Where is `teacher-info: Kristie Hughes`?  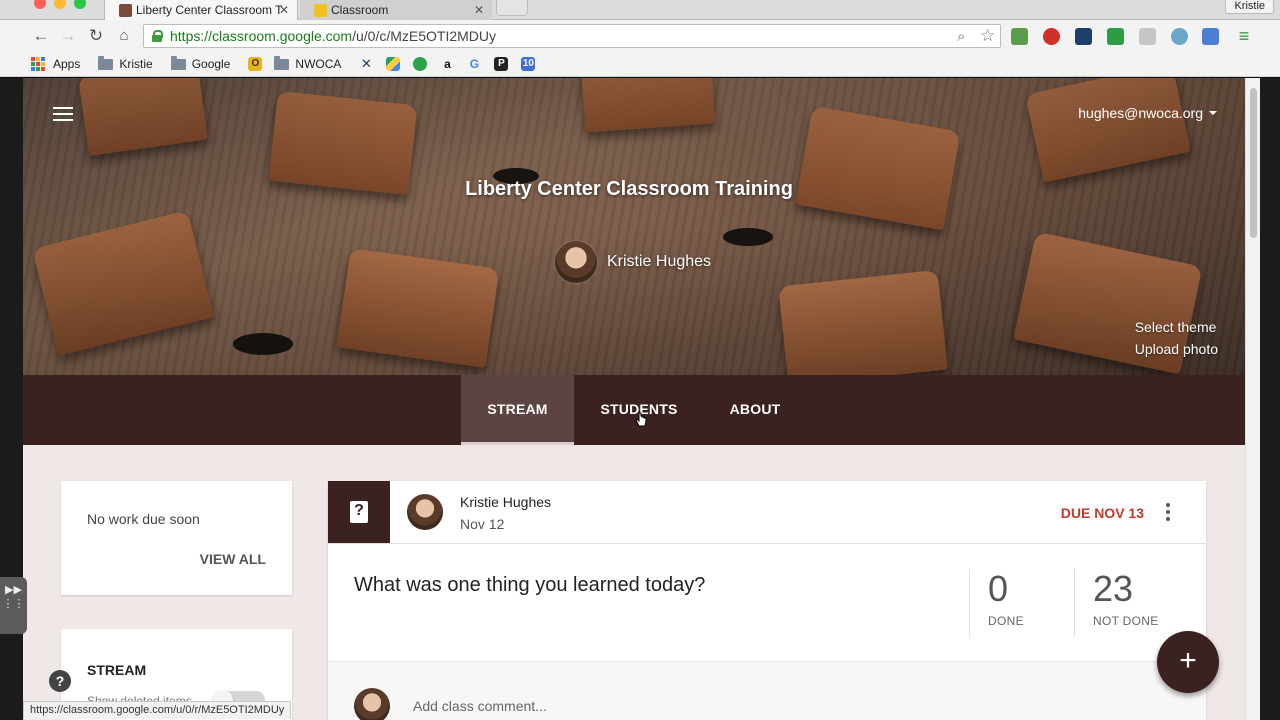 teacher-info: Kristie Hughes is located at coordinates (632, 262).